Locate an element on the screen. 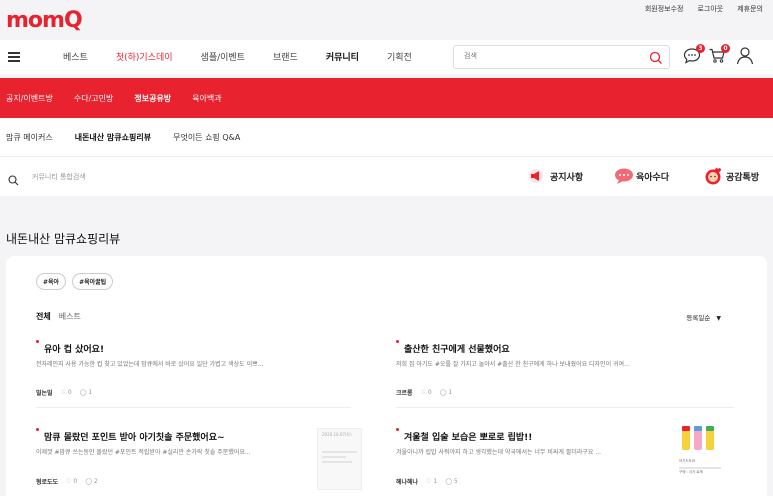 This screenshot has width=773, height=496. user-icon is located at coordinates (745, 57).